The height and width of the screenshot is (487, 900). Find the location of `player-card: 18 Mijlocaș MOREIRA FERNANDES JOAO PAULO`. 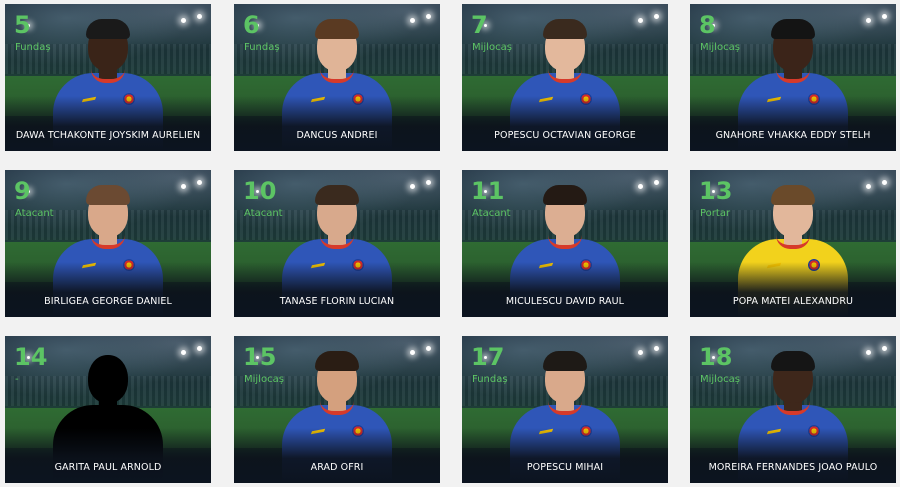

player-card: 18 Mijlocaș MOREIRA FERNANDES JOAO PAULO is located at coordinates (793, 409).